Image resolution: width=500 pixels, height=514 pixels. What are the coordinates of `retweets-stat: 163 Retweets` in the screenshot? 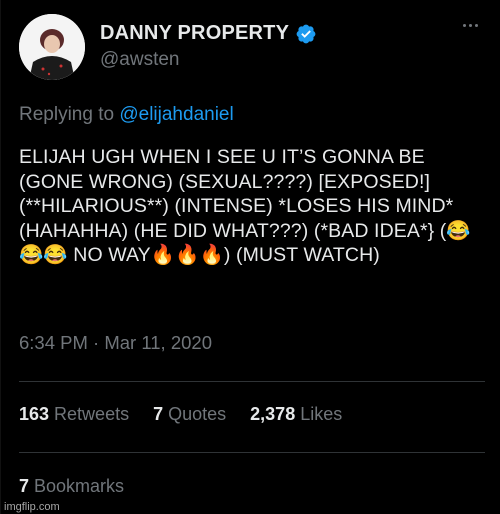 It's located at (74, 414).